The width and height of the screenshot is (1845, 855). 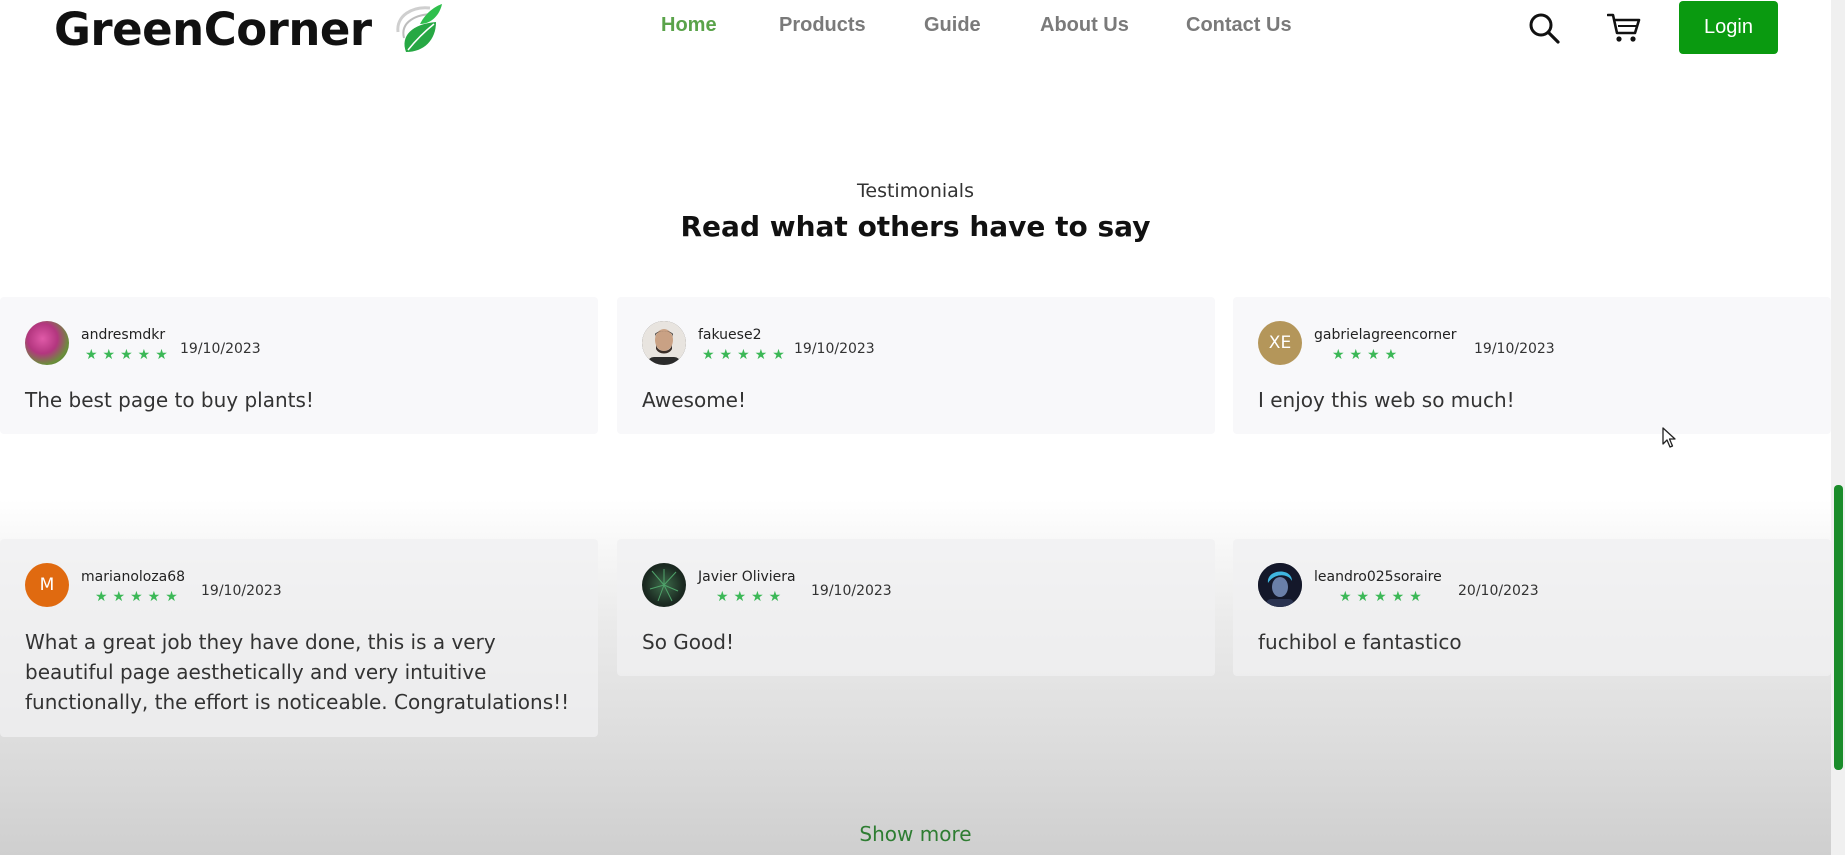 What do you see at coordinates (1280, 343) in the screenshot?
I see `avatar: XE` at bounding box center [1280, 343].